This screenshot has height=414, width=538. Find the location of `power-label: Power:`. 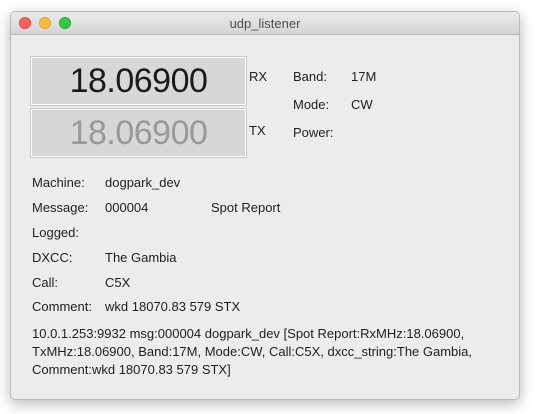

power-label: Power: is located at coordinates (313, 132).